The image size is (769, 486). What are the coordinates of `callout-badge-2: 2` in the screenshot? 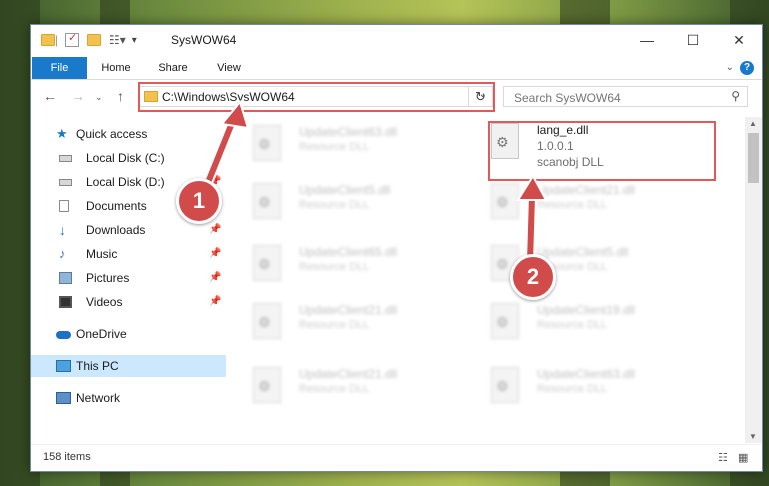 It's located at (533, 277).